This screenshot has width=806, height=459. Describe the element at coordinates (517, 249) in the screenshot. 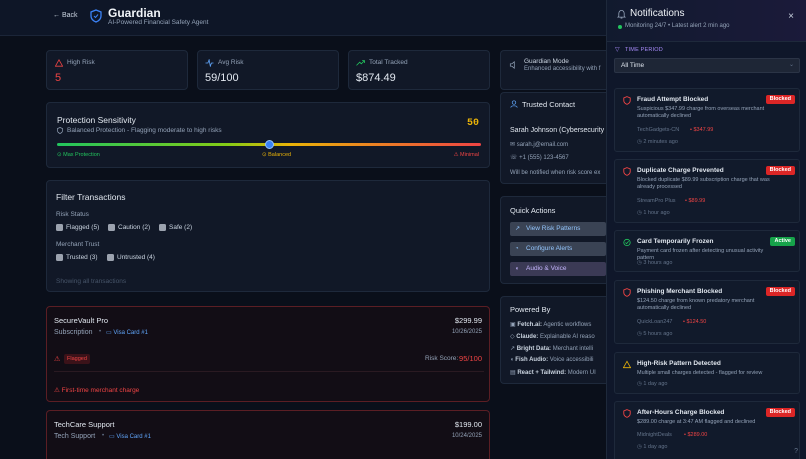

I see `bell-icon: ◔` at that location.